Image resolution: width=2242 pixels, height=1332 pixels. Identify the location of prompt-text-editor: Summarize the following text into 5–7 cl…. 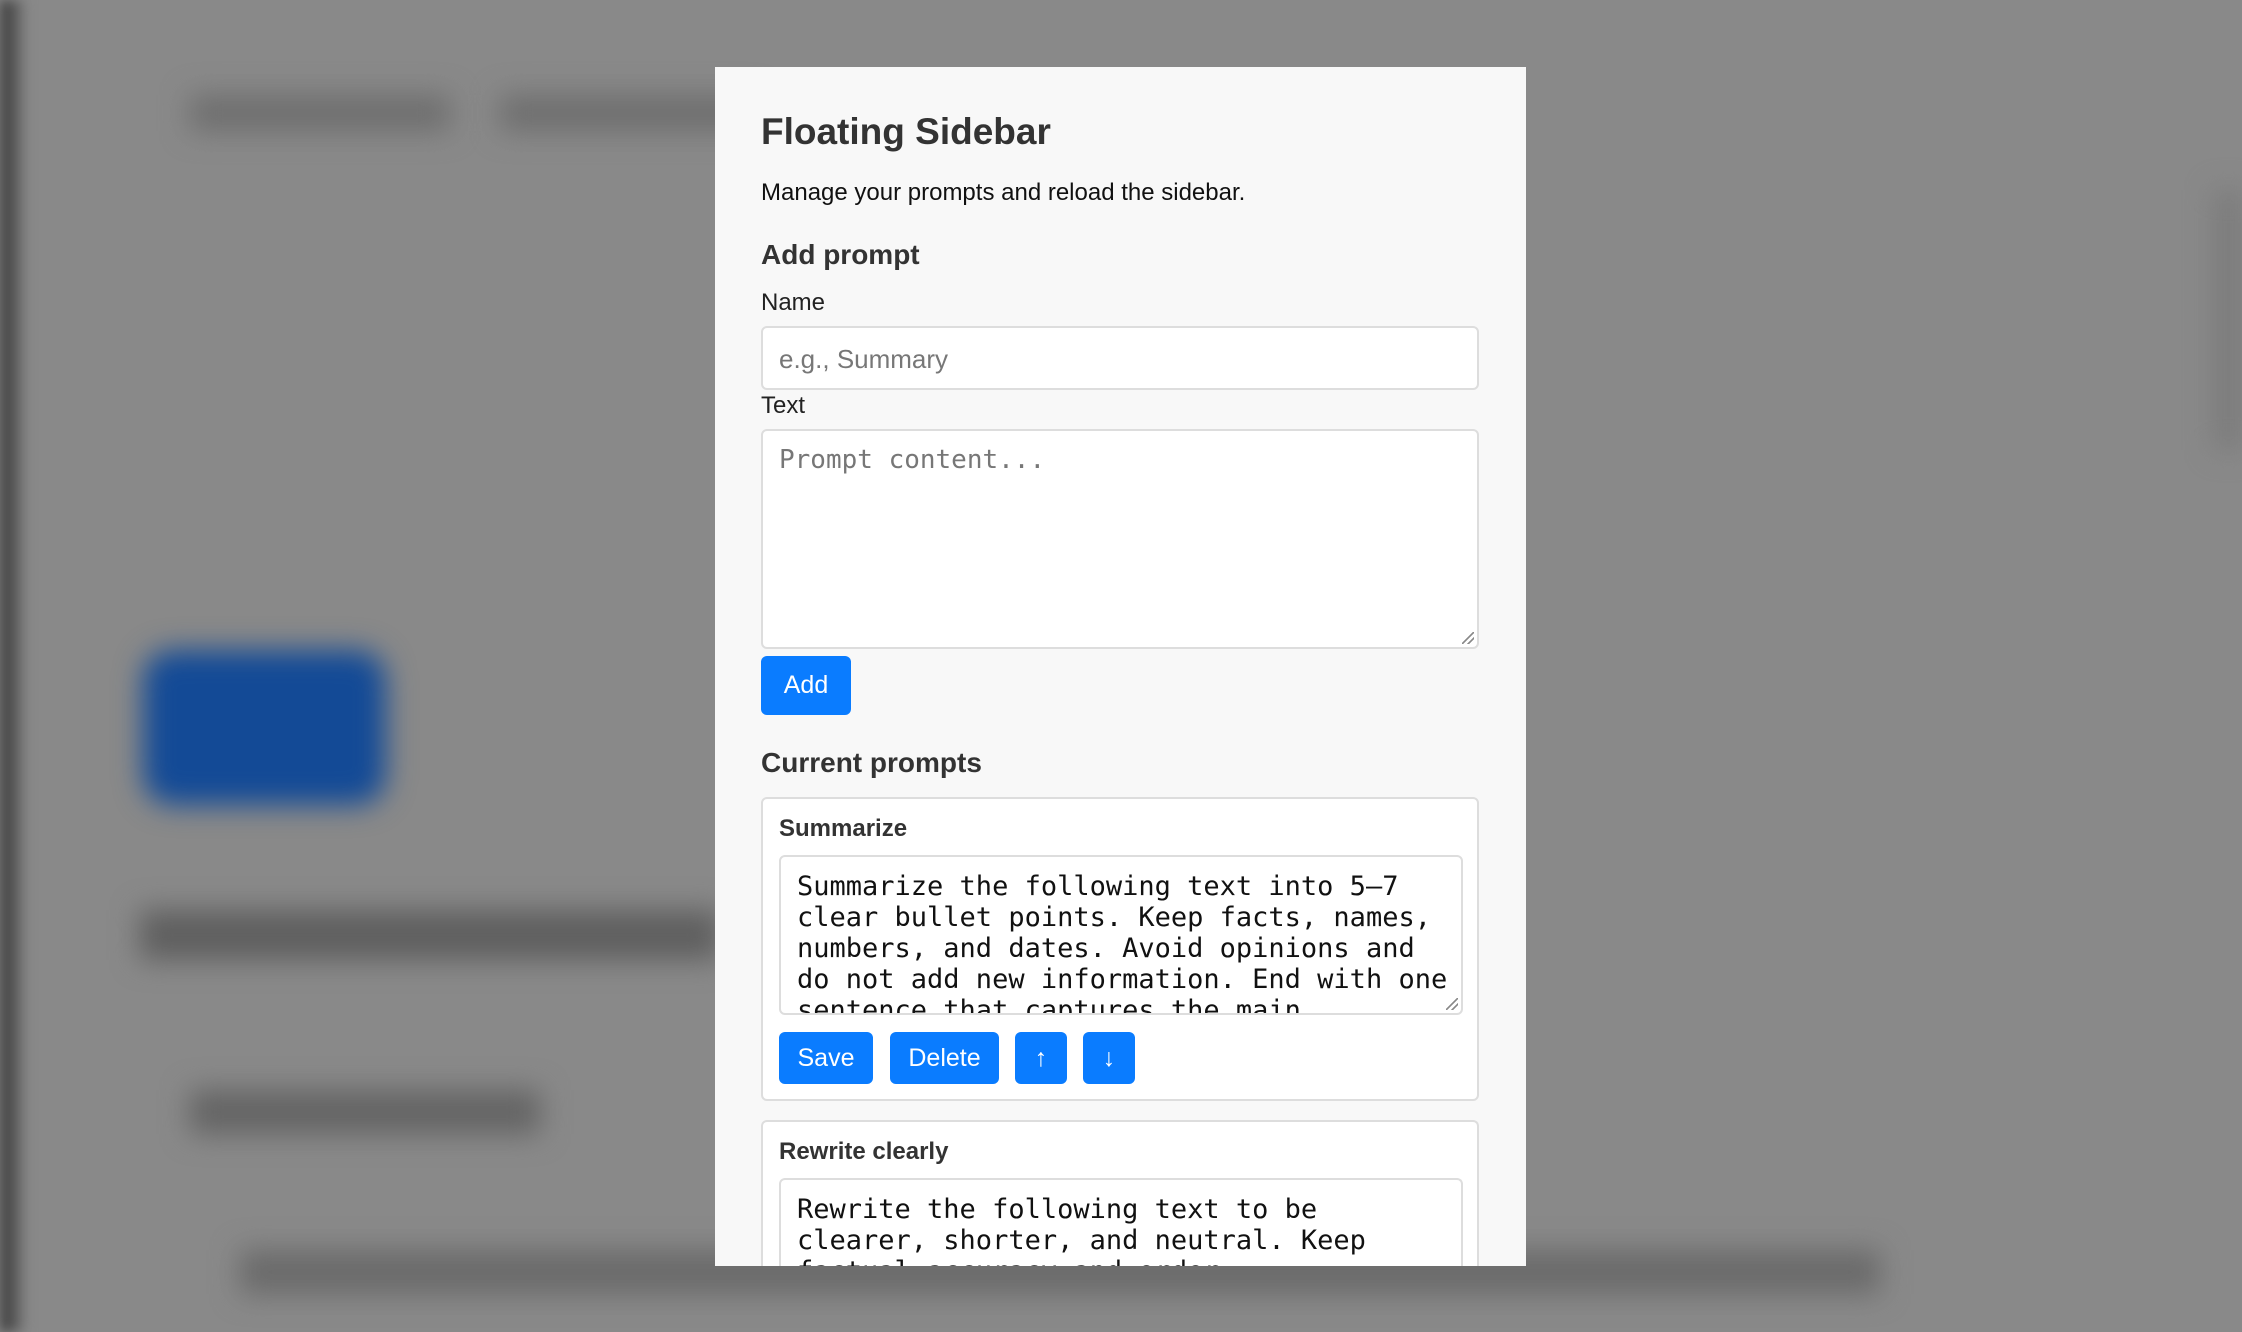
(1121, 935).